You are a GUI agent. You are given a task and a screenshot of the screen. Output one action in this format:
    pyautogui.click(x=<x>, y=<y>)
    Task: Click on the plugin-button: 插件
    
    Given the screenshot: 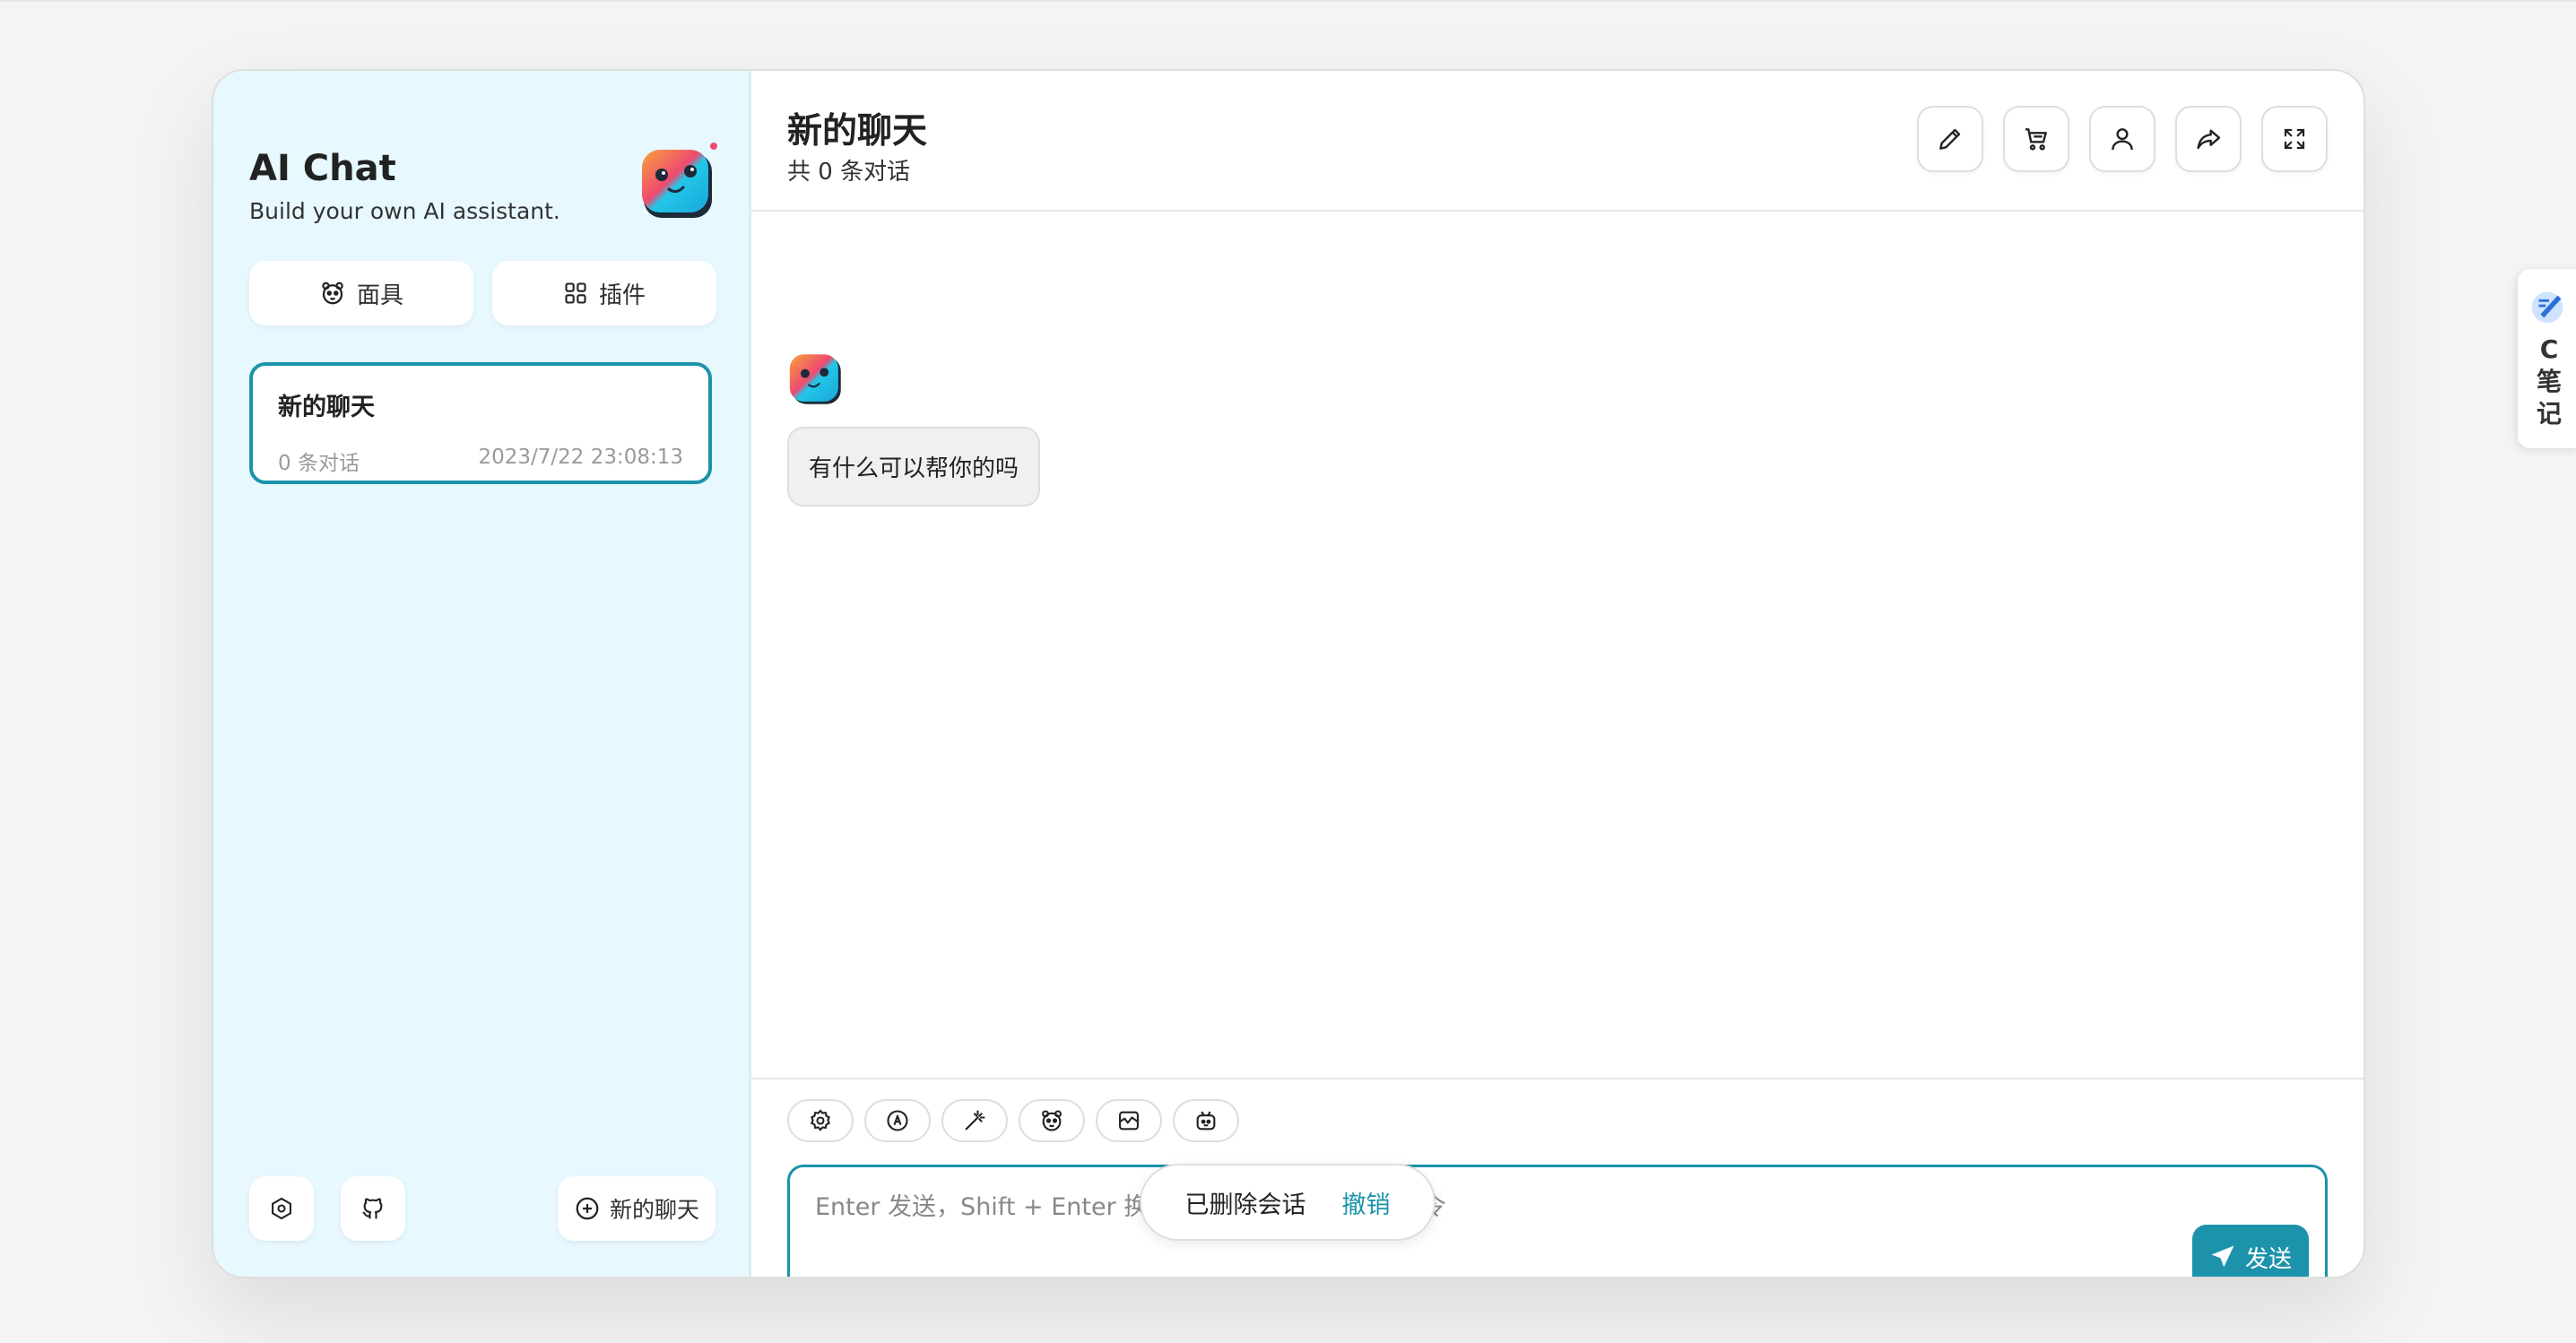 What is the action you would take?
    pyautogui.click(x=604, y=293)
    